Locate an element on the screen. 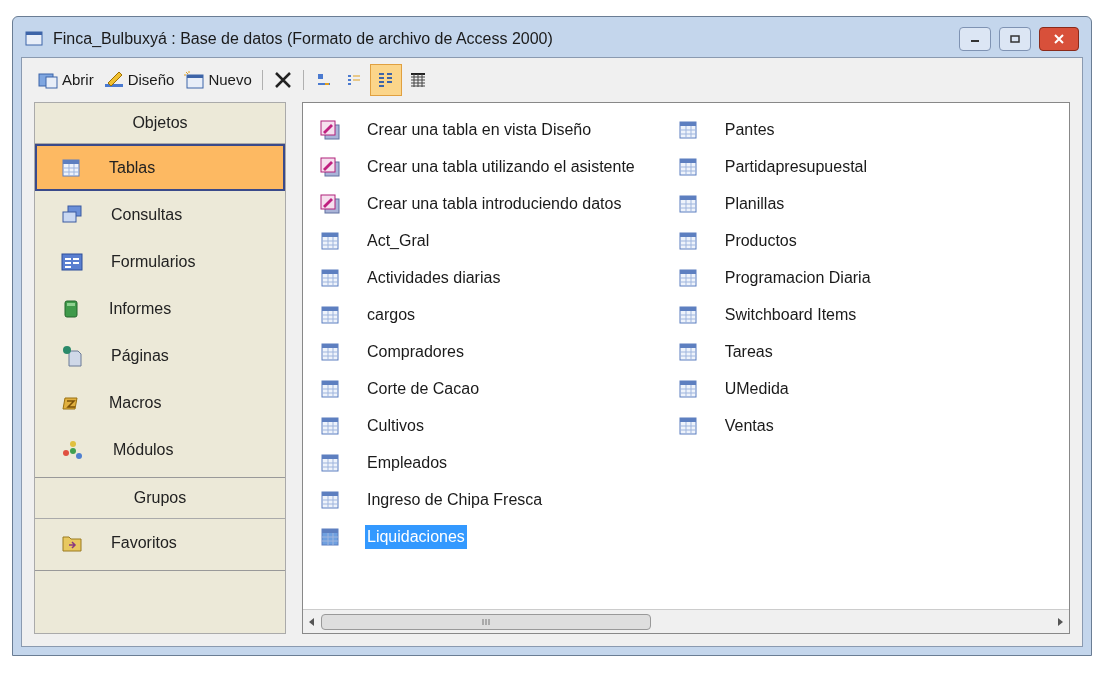 The width and height of the screenshot is (1100, 677). item-label: Programacion Diaria is located at coordinates (797, 277).